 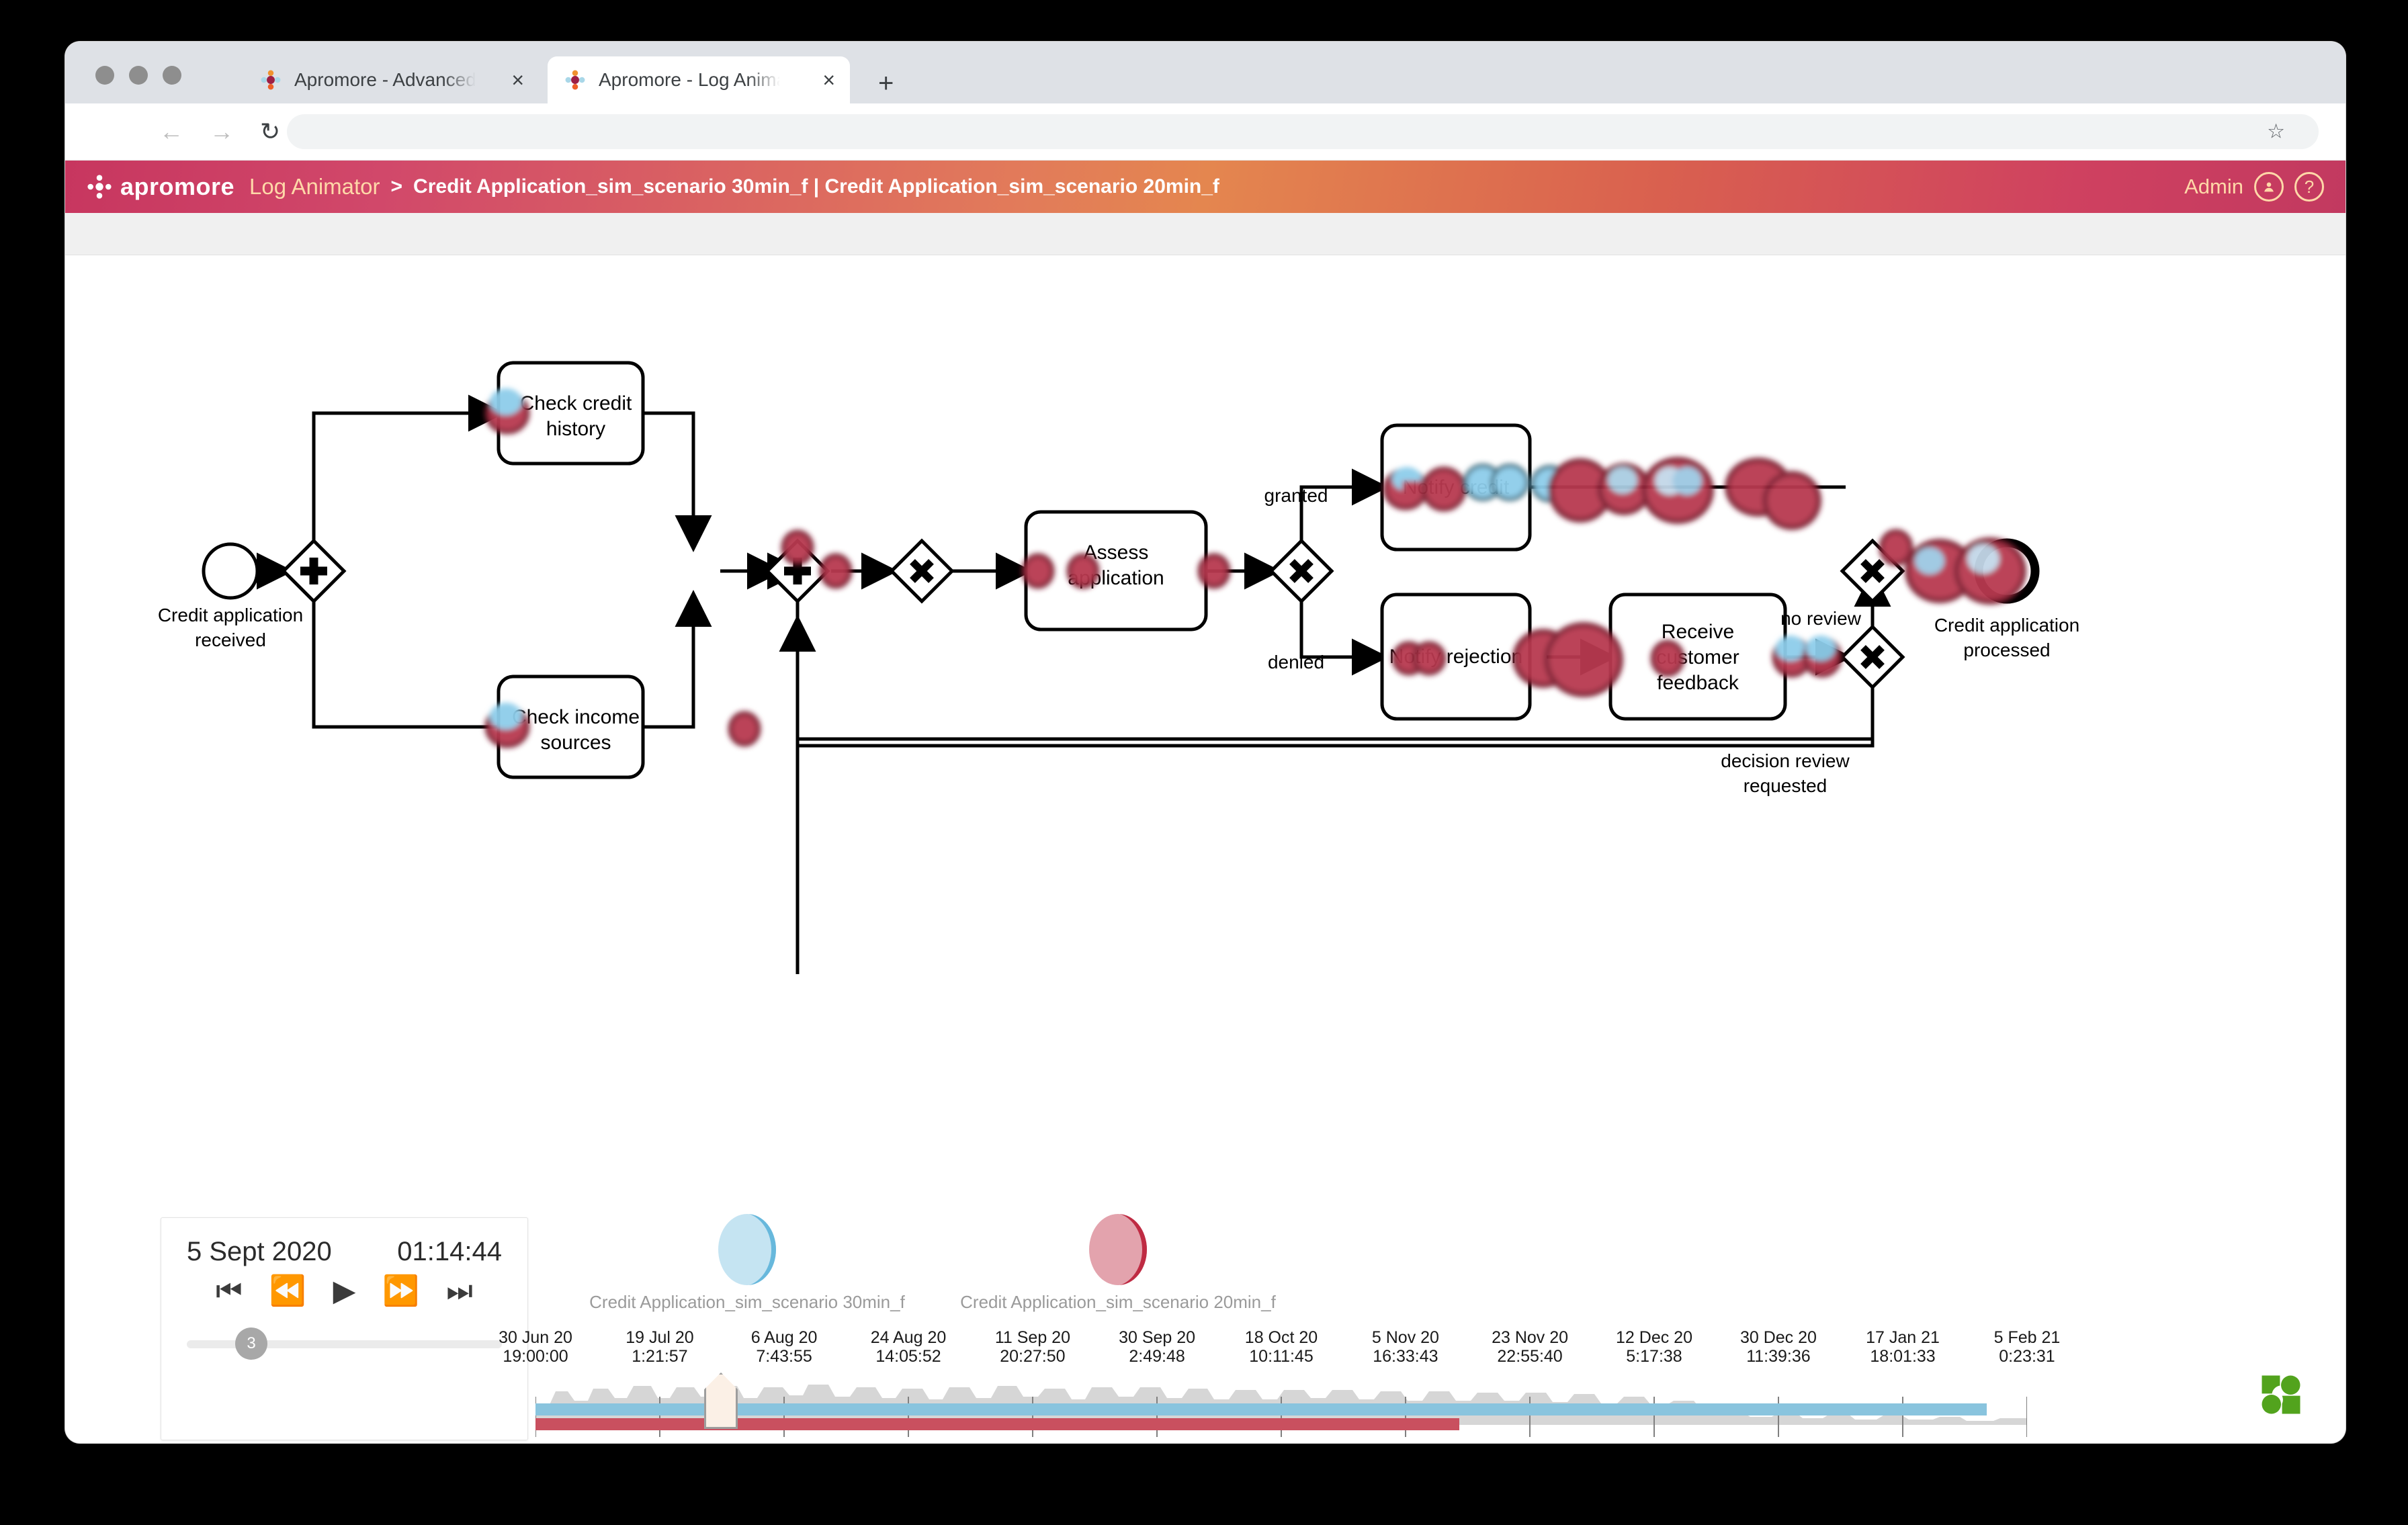 I want to click on track-log-30min, so click(x=1261, y=1409).